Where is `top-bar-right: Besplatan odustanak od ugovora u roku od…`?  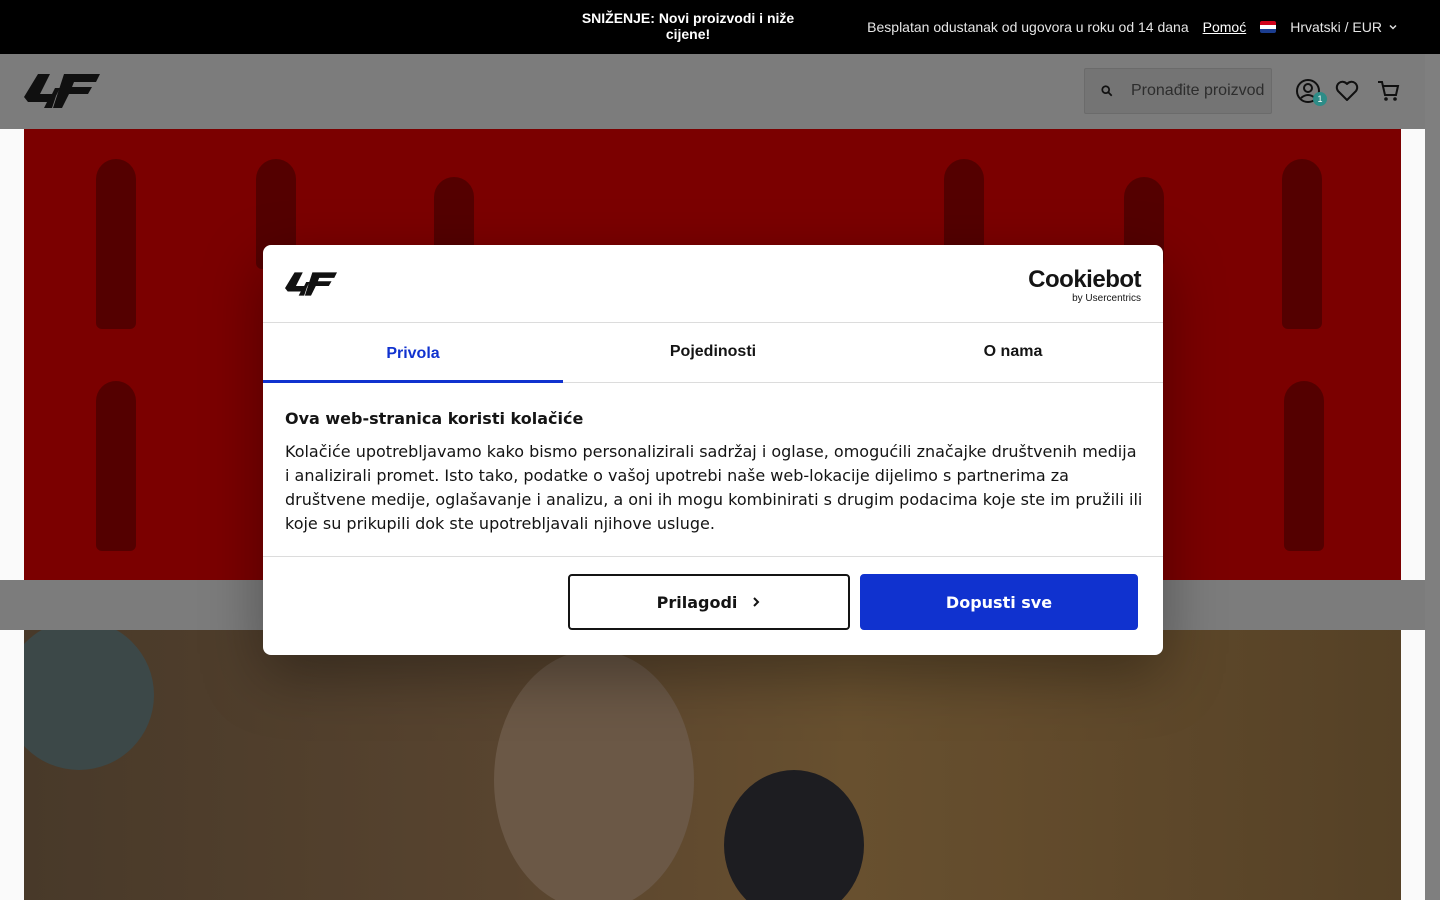 top-bar-right: Besplatan odustanak od ugovora u roku od… is located at coordinates (1132, 27).